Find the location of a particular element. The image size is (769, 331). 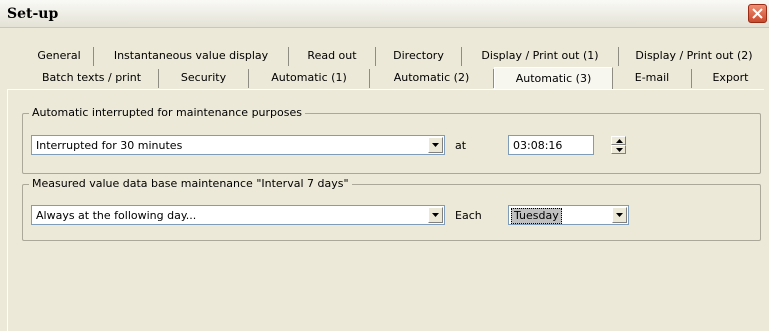

close-button is located at coordinates (757, 13).